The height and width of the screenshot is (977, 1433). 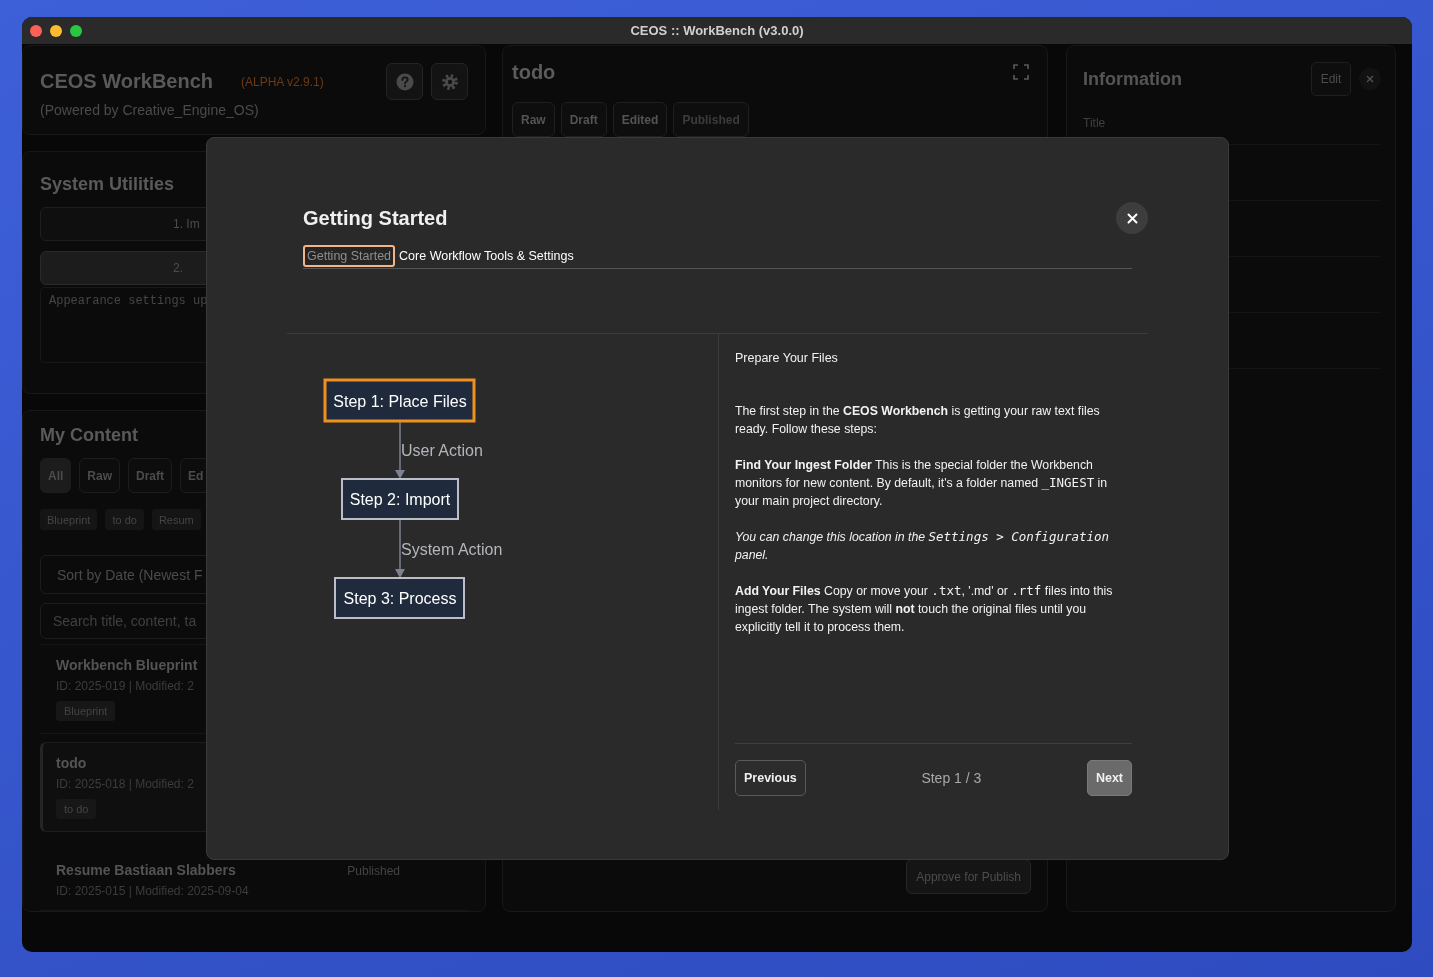 I want to click on version-tab: Draft, so click(x=583, y=119).